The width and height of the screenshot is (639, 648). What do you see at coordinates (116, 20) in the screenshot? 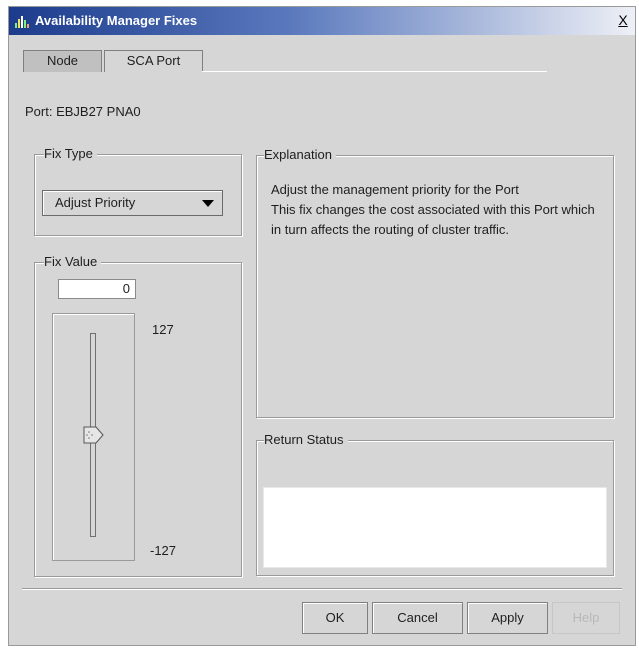
I see `window-title: Availability Manager Fixes` at bounding box center [116, 20].